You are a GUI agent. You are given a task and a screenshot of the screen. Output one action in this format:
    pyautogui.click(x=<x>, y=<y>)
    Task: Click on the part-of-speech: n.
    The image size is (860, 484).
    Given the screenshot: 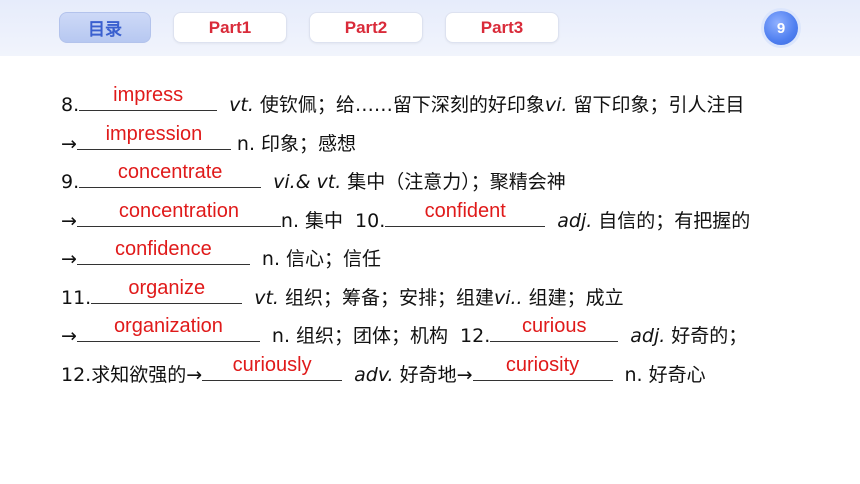 What is the action you would take?
    pyautogui.click(x=246, y=143)
    